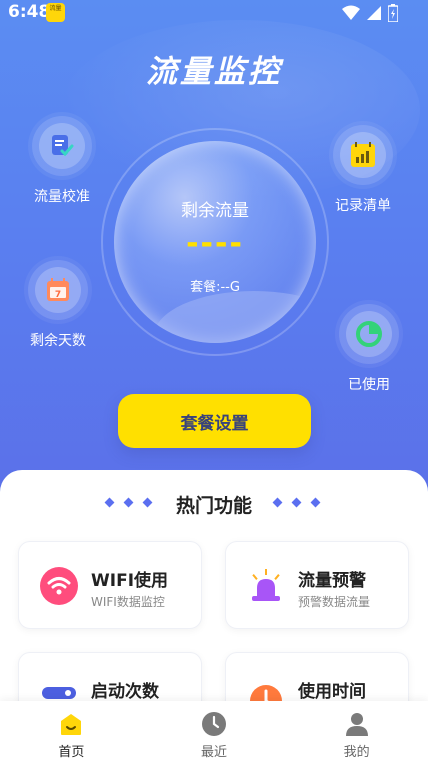 The image size is (428, 763). What do you see at coordinates (215, 287) in the screenshot?
I see `plan-quota-text: 套餐:--G` at bounding box center [215, 287].